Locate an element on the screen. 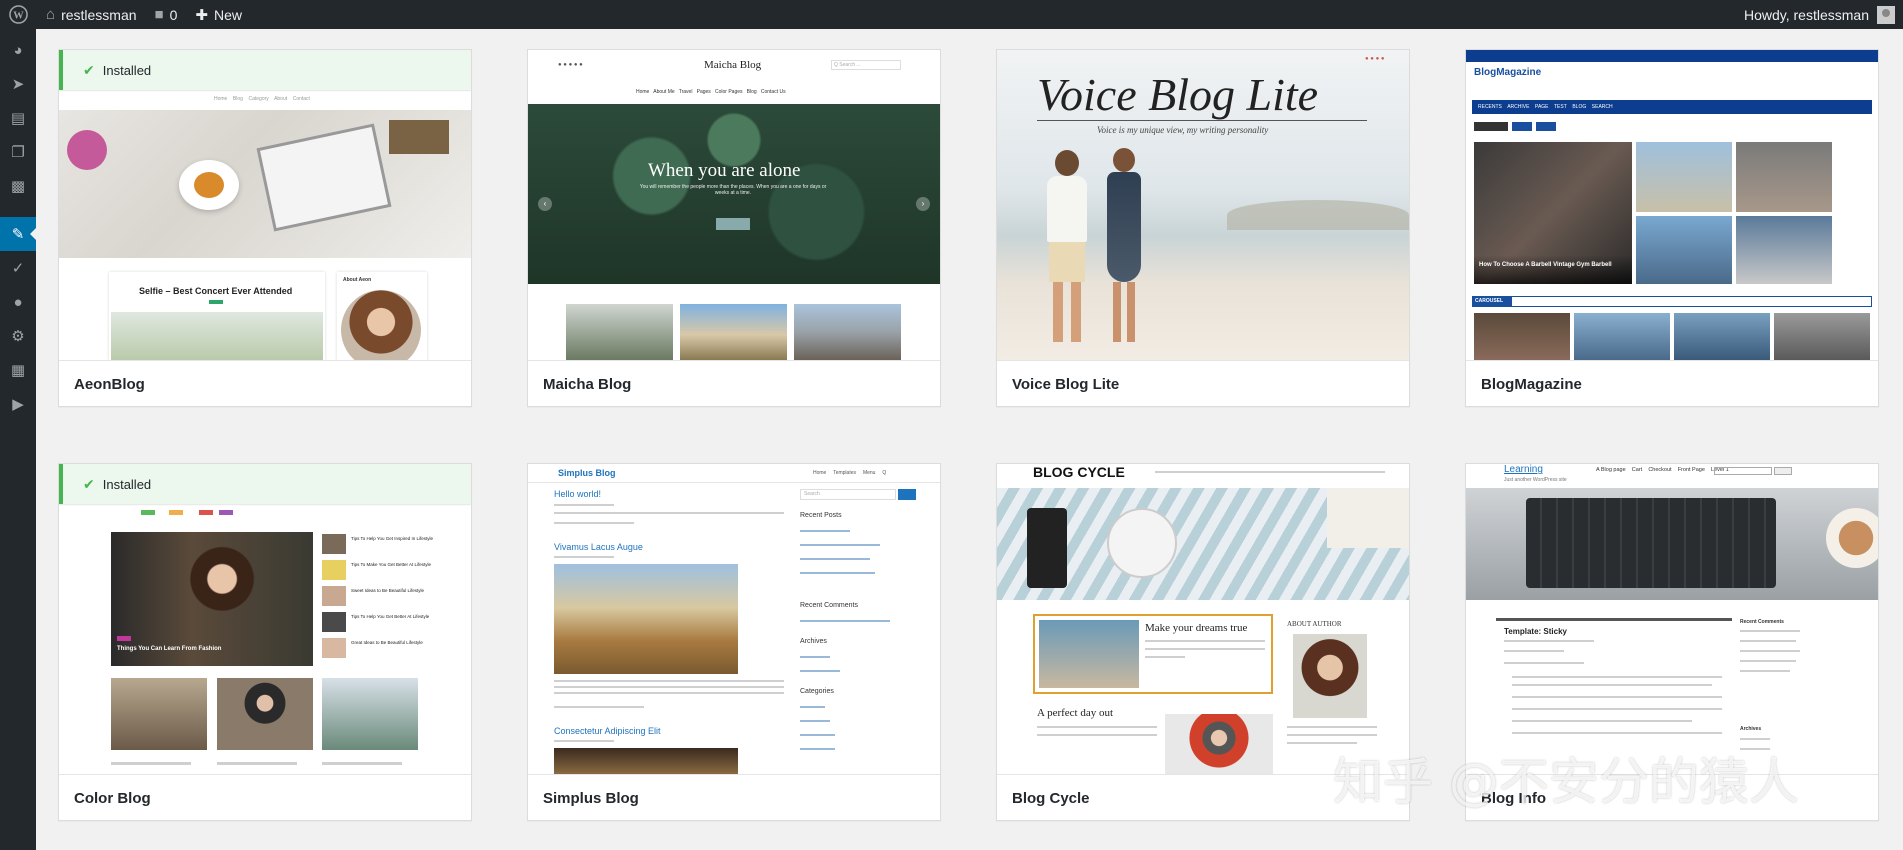 Image resolution: width=1903 pixels, height=850 pixels. widget-title: Recent Comments is located at coordinates (829, 605).